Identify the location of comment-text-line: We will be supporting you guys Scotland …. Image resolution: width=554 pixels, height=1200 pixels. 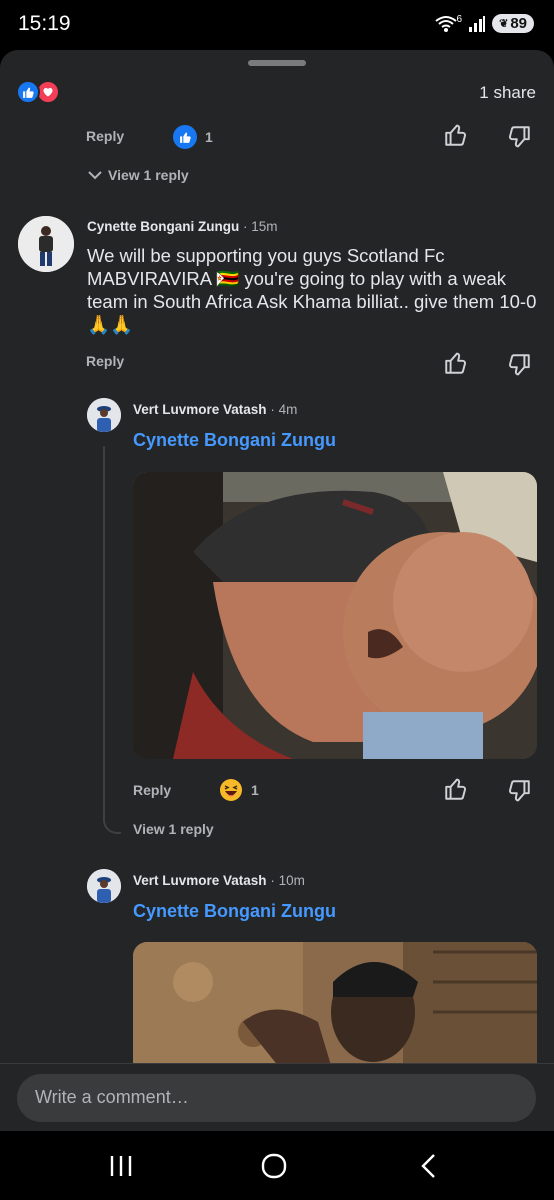
(266, 255).